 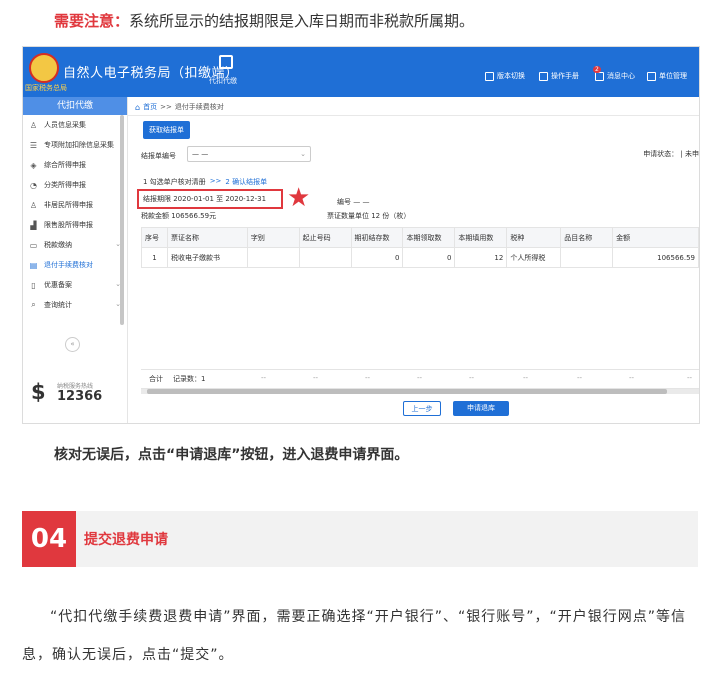 I want to click on sidebar-item-label: 综合所得申报, so click(x=65, y=165).